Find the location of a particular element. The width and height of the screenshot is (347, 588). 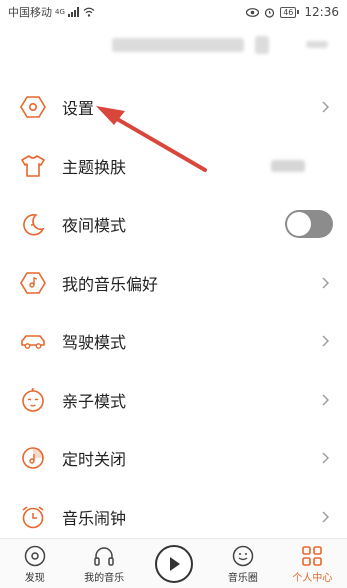

night-mode-toggle is located at coordinates (309, 224).